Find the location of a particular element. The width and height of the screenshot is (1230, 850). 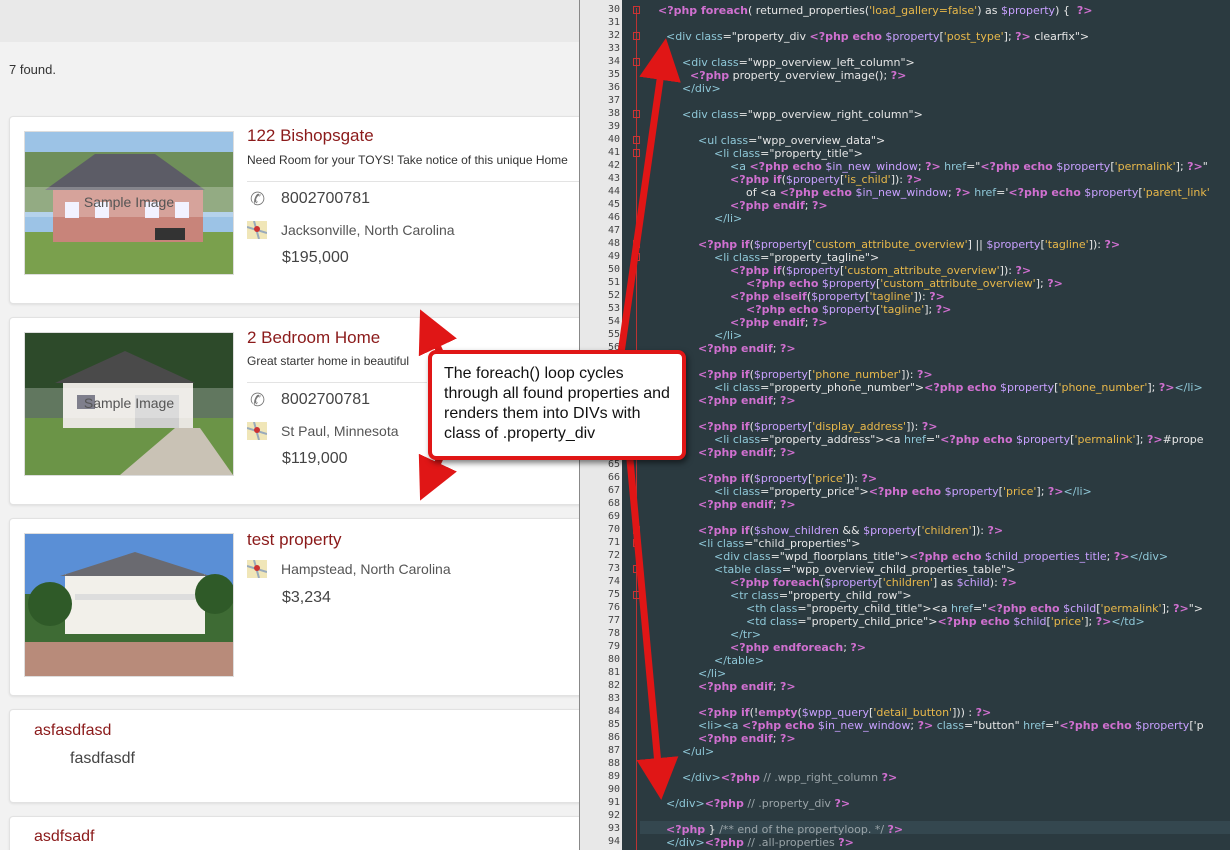

code-token: <li is located at coordinates (722, 439).